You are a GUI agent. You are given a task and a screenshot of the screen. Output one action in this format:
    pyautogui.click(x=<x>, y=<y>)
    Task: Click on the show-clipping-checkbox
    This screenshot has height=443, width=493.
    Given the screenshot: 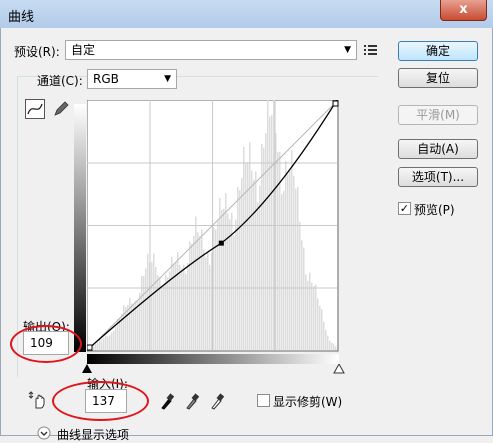 What is the action you would take?
    pyautogui.click(x=263, y=400)
    